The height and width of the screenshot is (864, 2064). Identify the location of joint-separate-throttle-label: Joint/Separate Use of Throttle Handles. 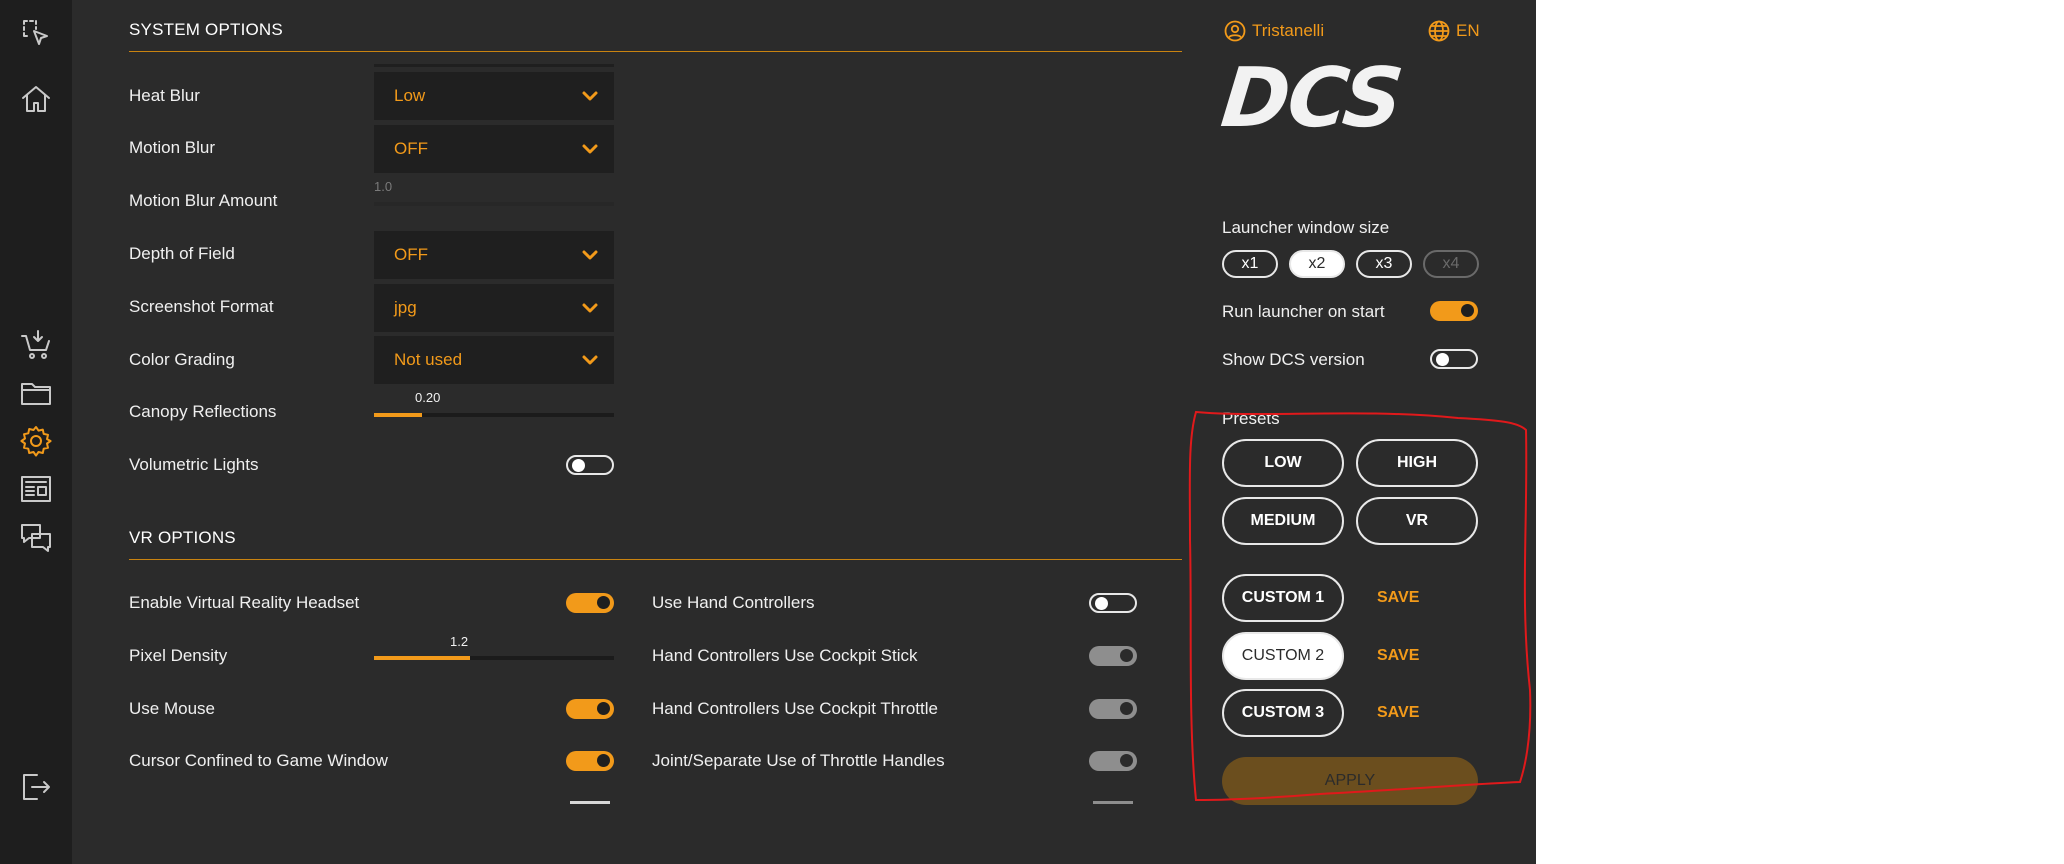
(798, 760).